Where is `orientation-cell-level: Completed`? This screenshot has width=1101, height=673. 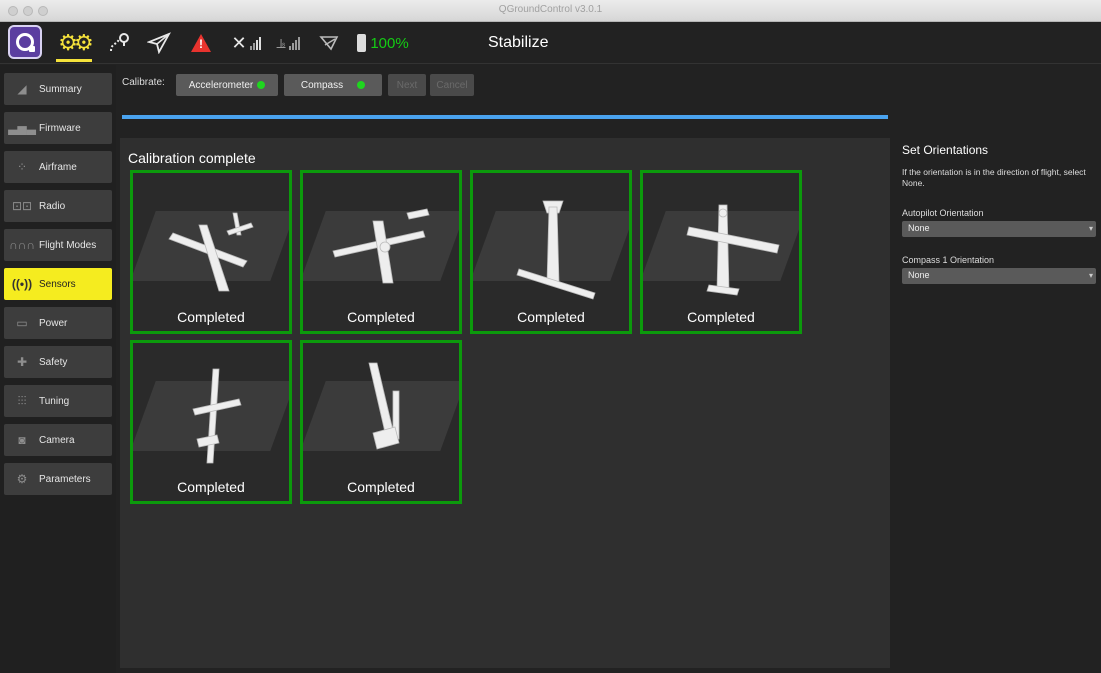
orientation-cell-level: Completed is located at coordinates (211, 252).